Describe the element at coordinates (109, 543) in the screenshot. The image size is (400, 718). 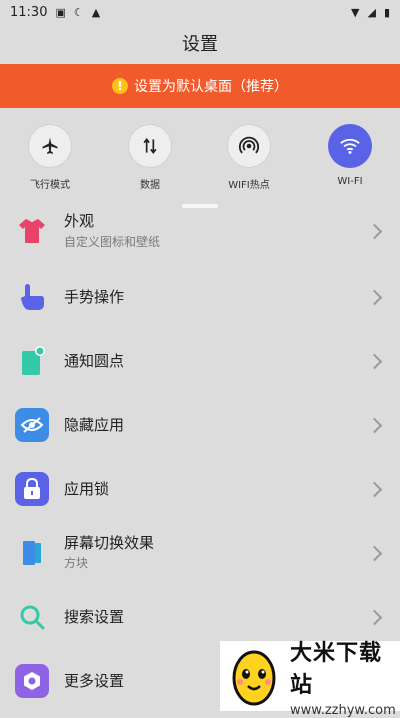
I see `menu-item-title: 屏幕切换效果` at that location.